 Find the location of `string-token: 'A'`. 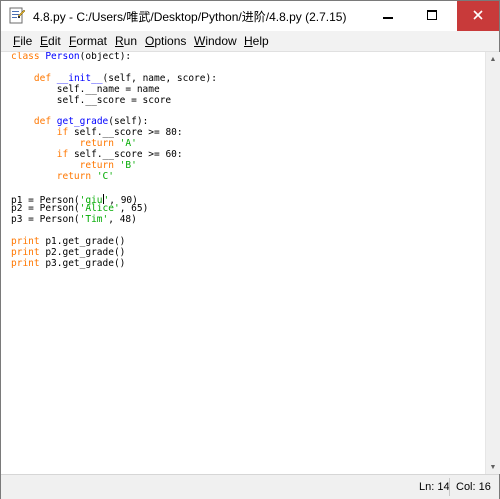

string-token: 'A' is located at coordinates (128, 144).